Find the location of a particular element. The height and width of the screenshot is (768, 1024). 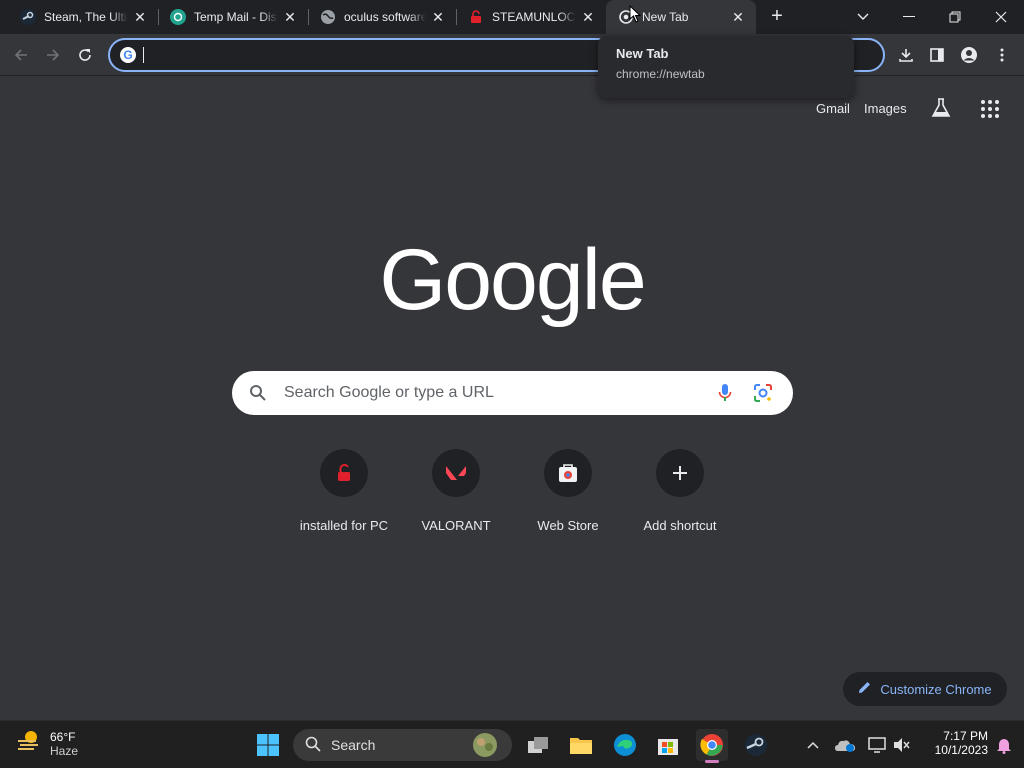

mic-icon is located at coordinates (725, 395).